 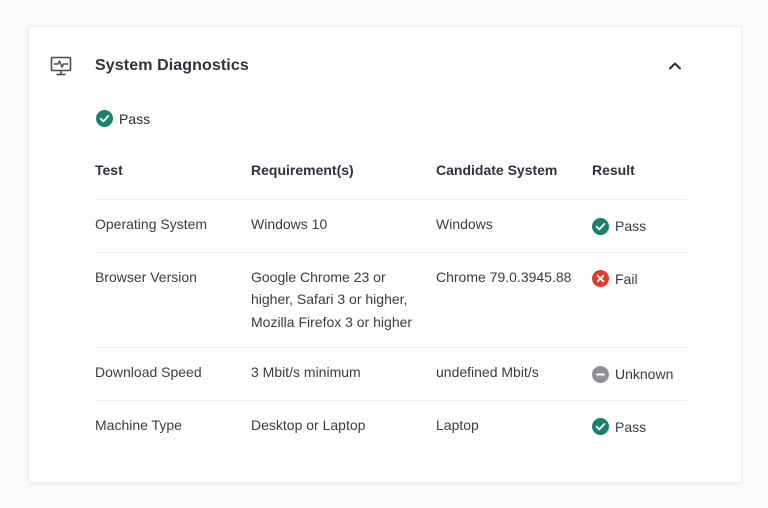 What do you see at coordinates (644, 374) in the screenshot?
I see `result-label: Unknown` at bounding box center [644, 374].